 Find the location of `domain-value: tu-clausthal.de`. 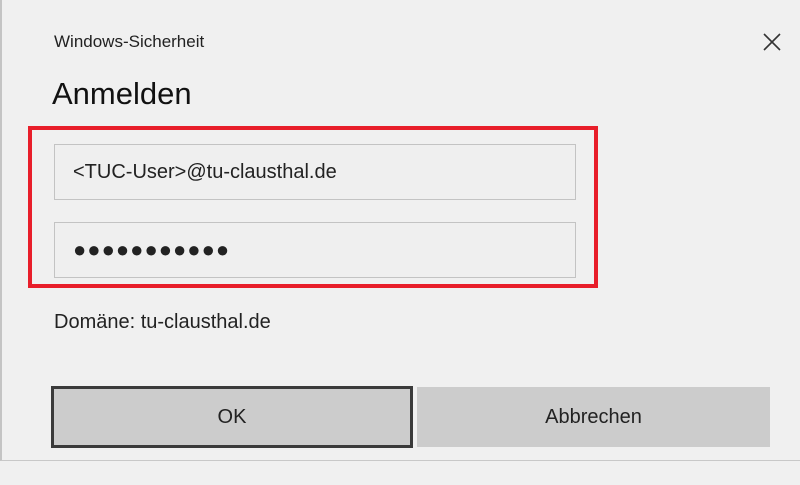

domain-value: tu-clausthal.de is located at coordinates (205, 322).